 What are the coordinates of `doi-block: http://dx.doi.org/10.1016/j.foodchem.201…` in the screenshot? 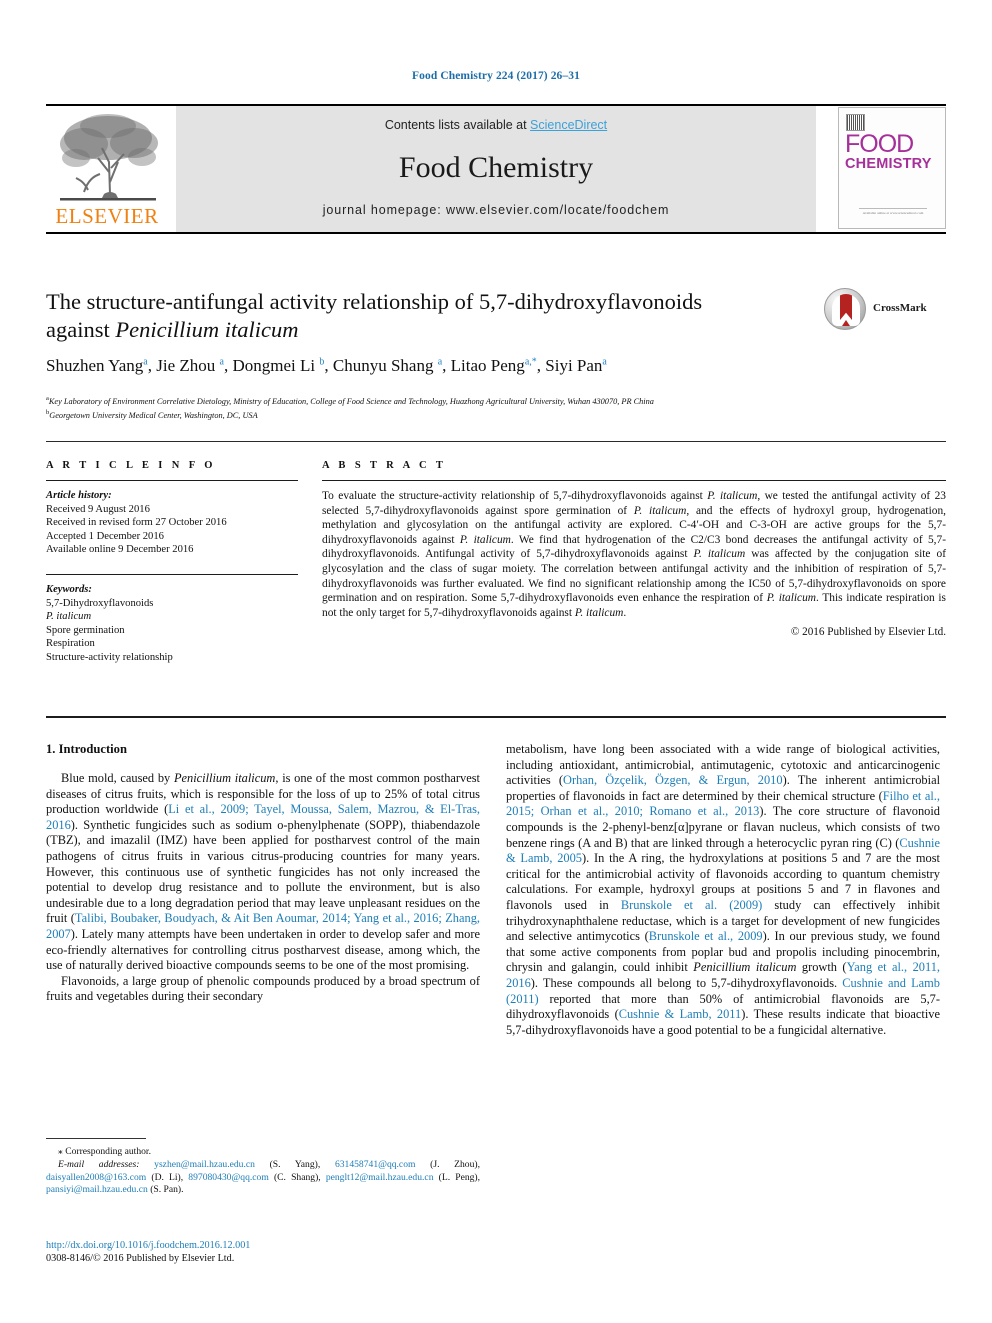 It's located at (263, 1252).